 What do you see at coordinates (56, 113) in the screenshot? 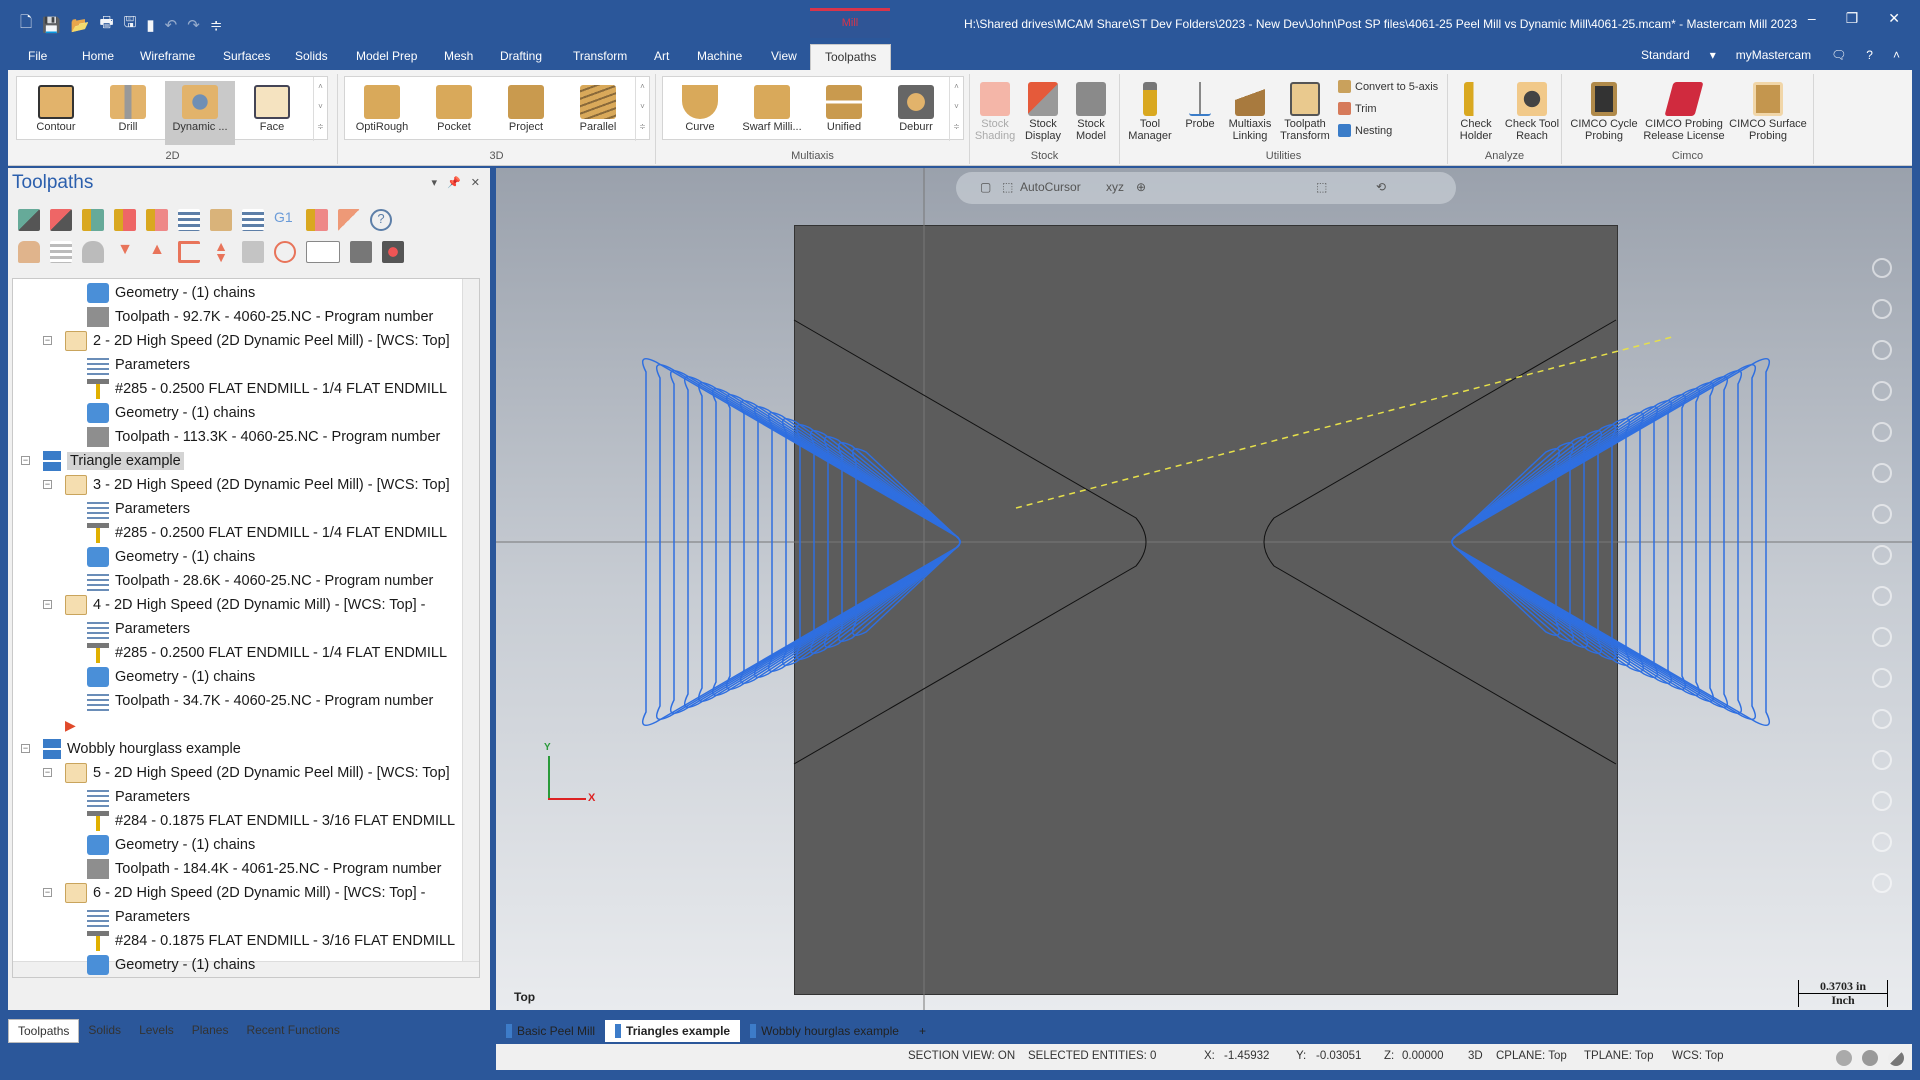
I see `contour-button: Contour` at bounding box center [56, 113].